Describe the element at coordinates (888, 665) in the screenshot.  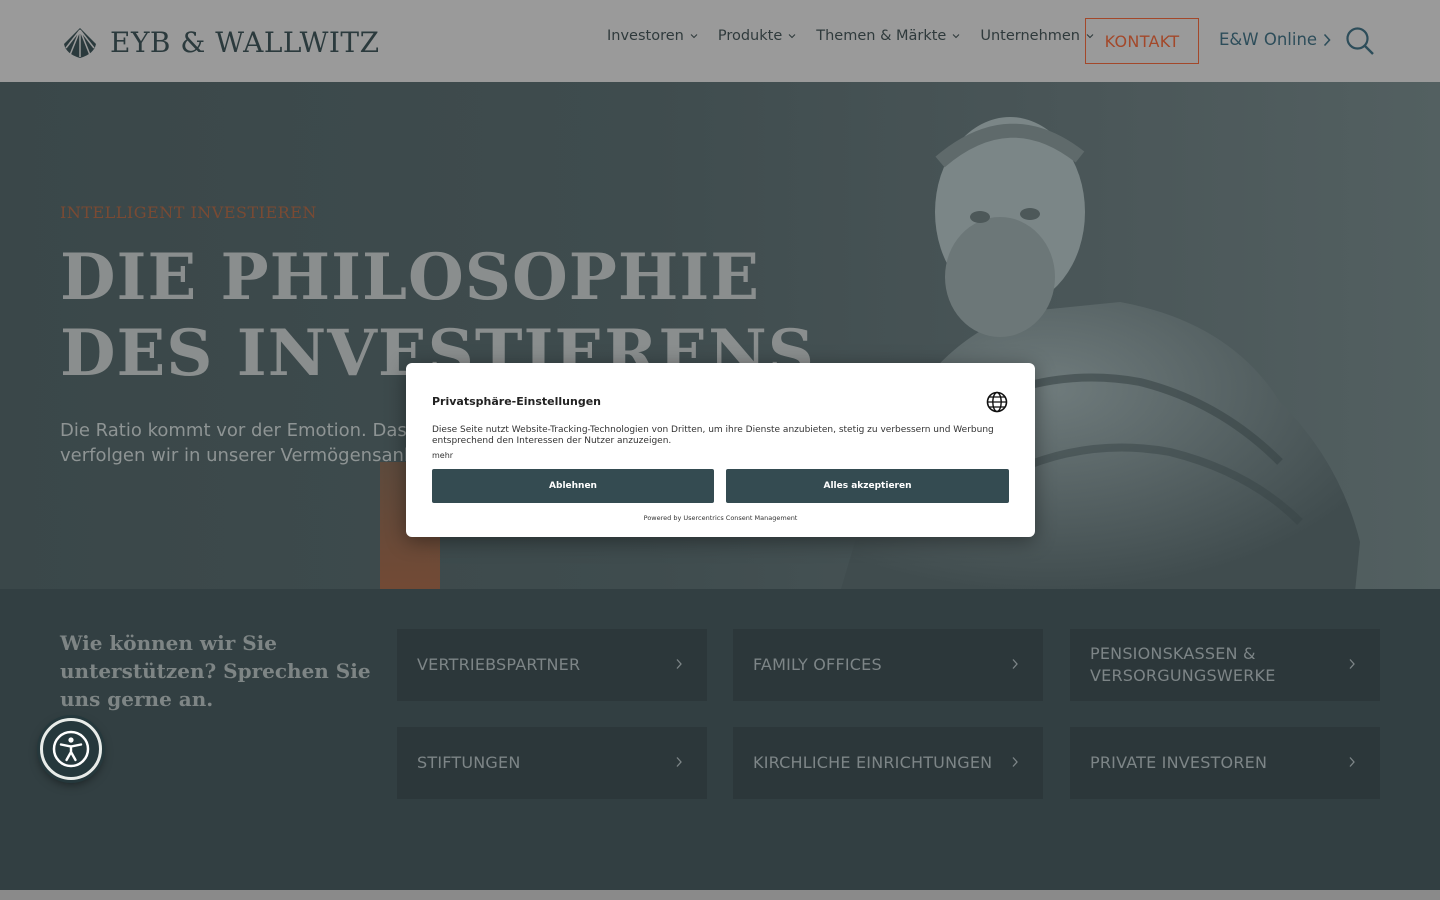
I see `card-family-offices: FAMILY OFFICES` at that location.